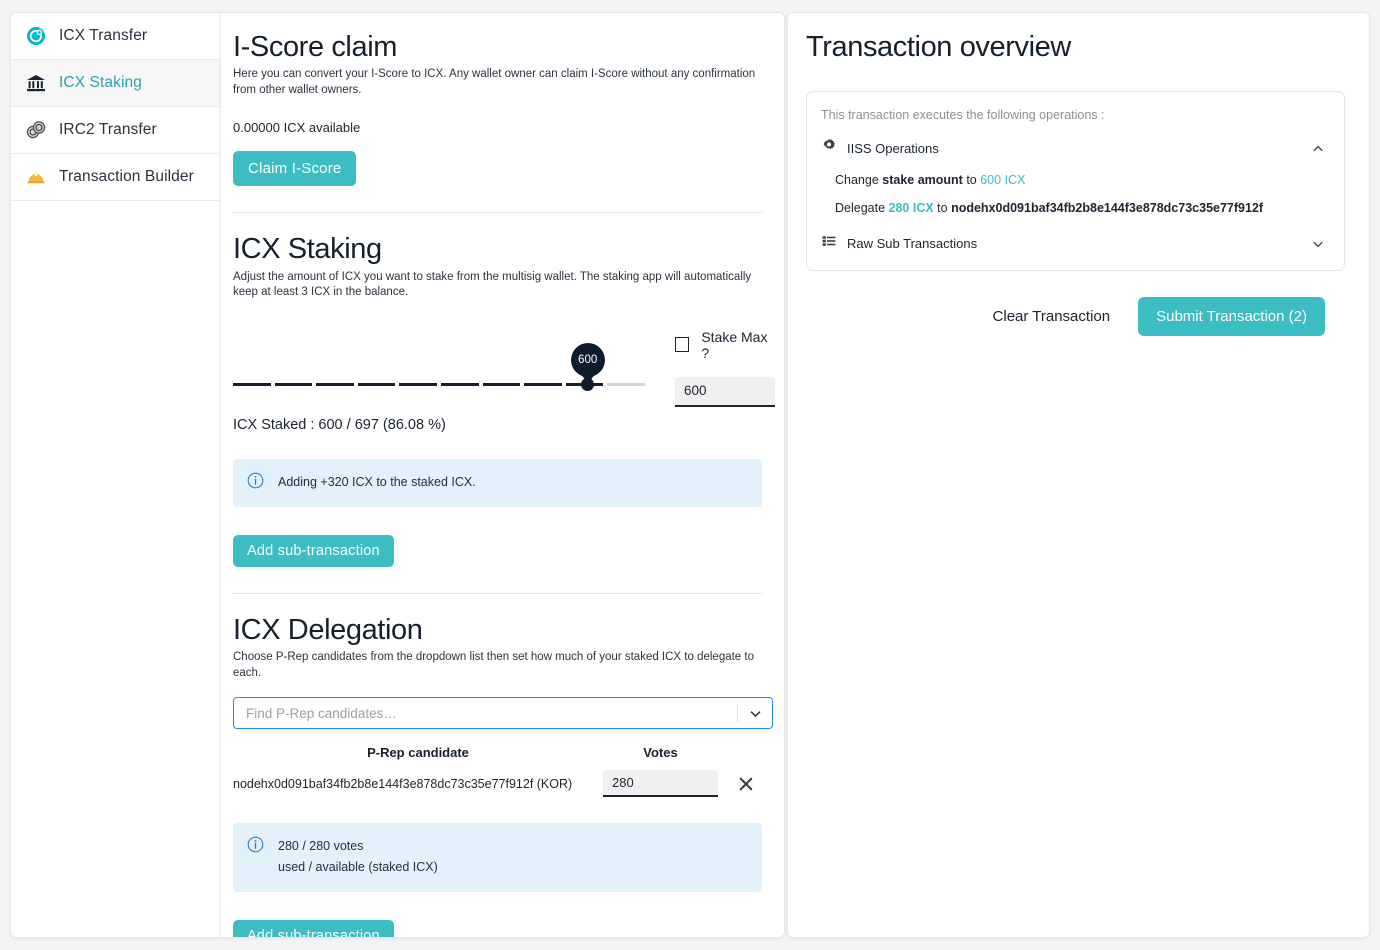 This screenshot has height=950, width=1380. I want to click on overview-title: Transaction overview, so click(938, 47).